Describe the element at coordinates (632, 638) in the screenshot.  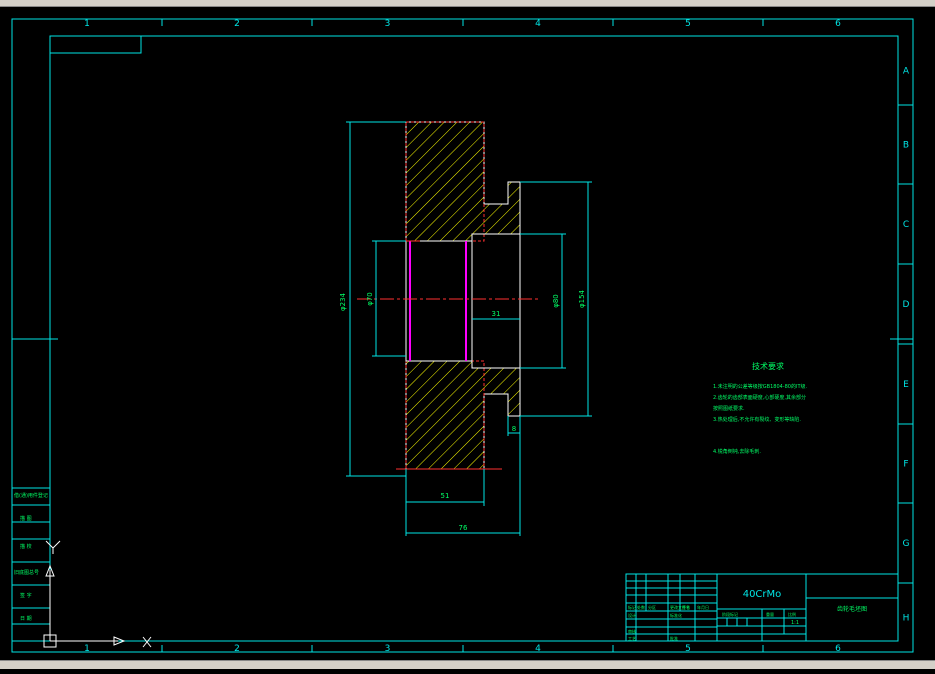
I see `svg-text: 工艺` at that location.